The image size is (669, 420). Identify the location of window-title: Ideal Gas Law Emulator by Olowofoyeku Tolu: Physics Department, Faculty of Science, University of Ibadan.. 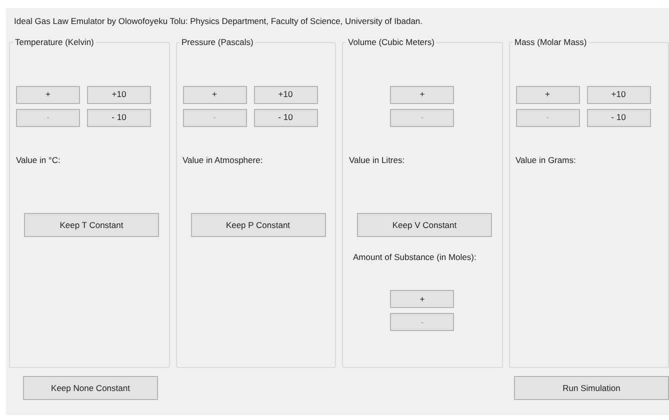
(218, 21).